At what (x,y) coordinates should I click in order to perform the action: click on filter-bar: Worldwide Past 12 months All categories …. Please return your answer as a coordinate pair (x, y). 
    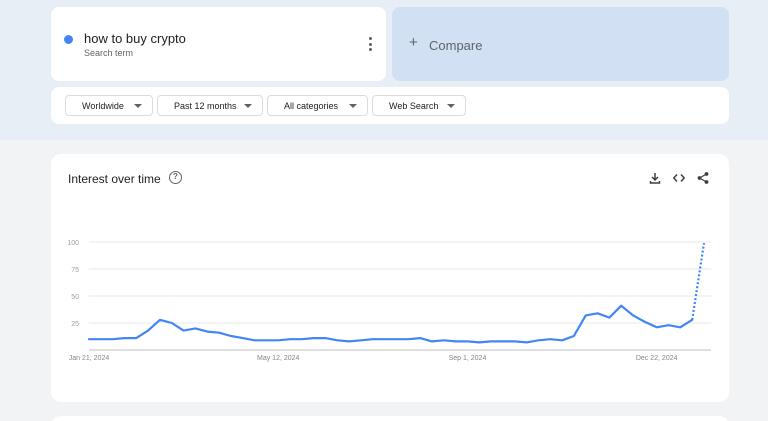
    Looking at the image, I should click on (390, 105).